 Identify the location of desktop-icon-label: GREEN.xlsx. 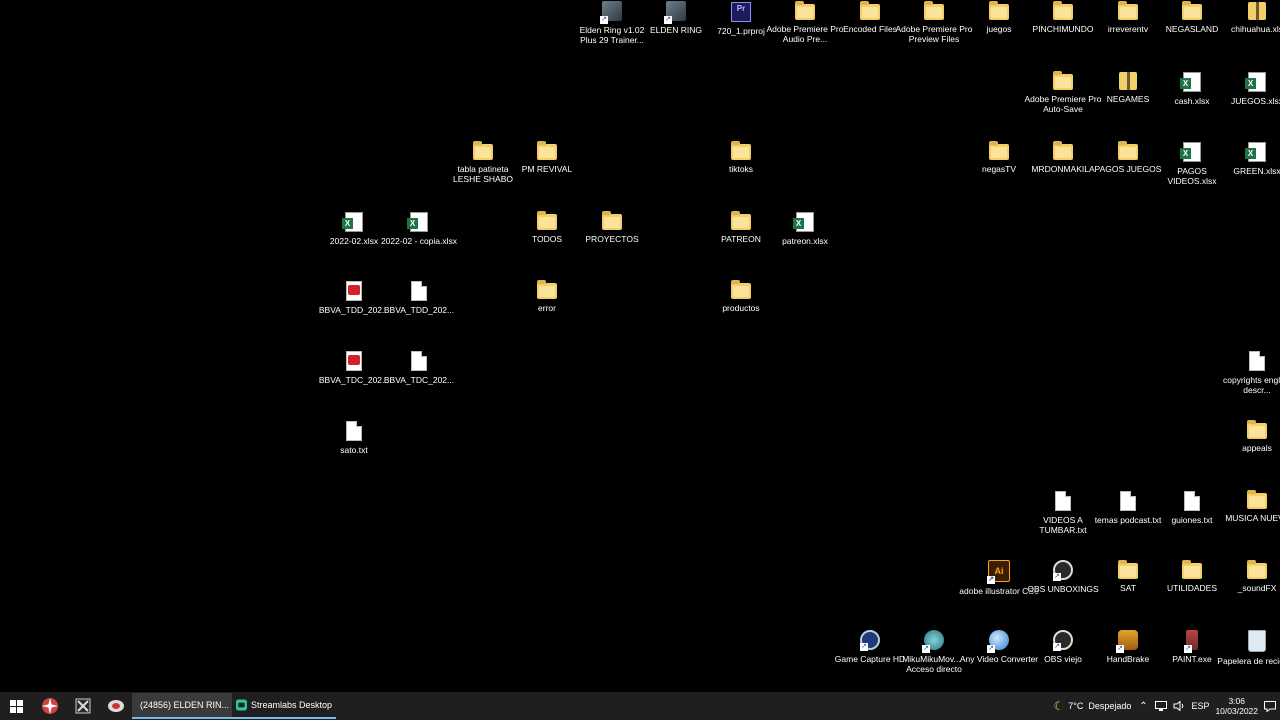
(1256, 171).